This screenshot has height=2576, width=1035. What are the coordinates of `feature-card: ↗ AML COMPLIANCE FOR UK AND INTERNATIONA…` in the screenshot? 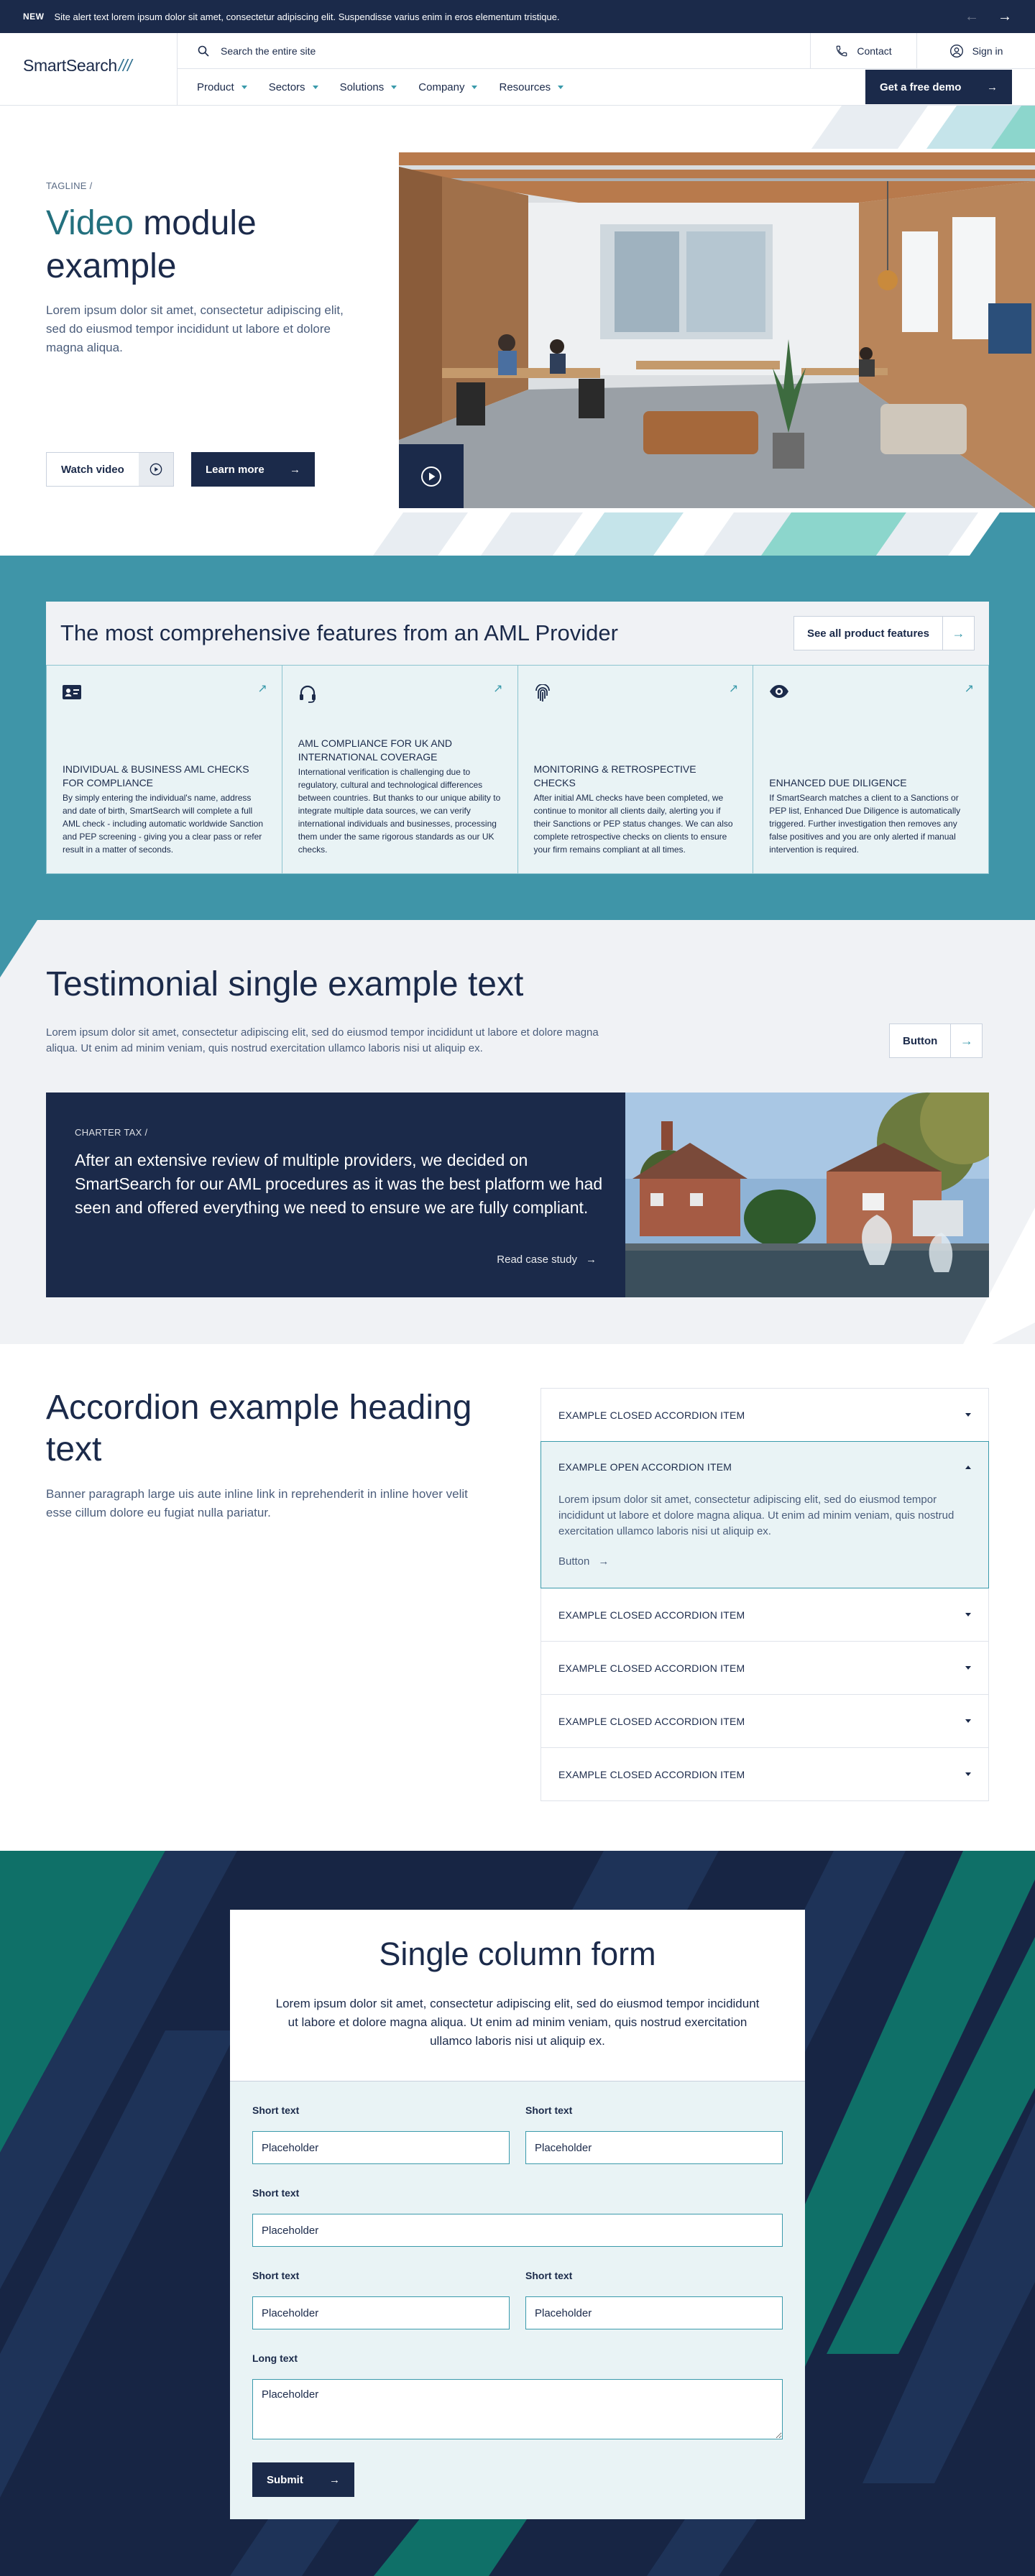 It's located at (400, 769).